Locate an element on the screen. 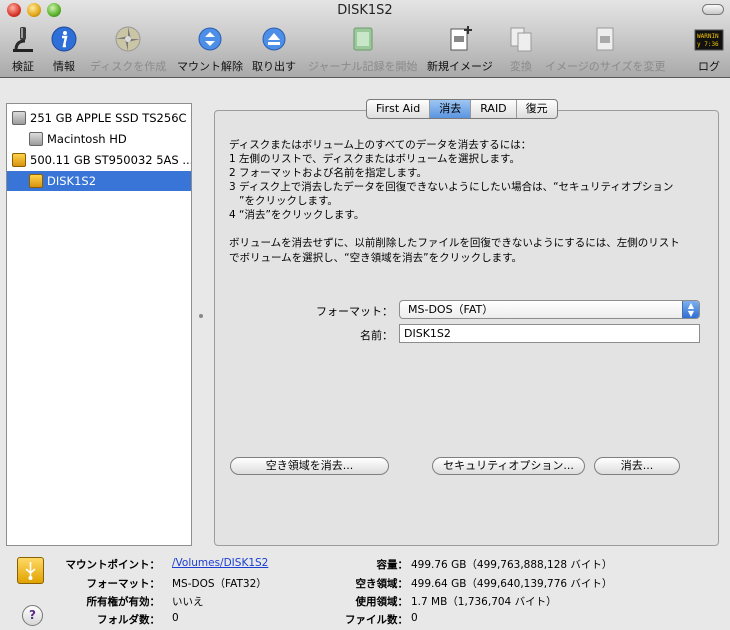 The height and width of the screenshot is (630, 730). instruction-line: ”をクリックします。 is located at coordinates (288, 201).